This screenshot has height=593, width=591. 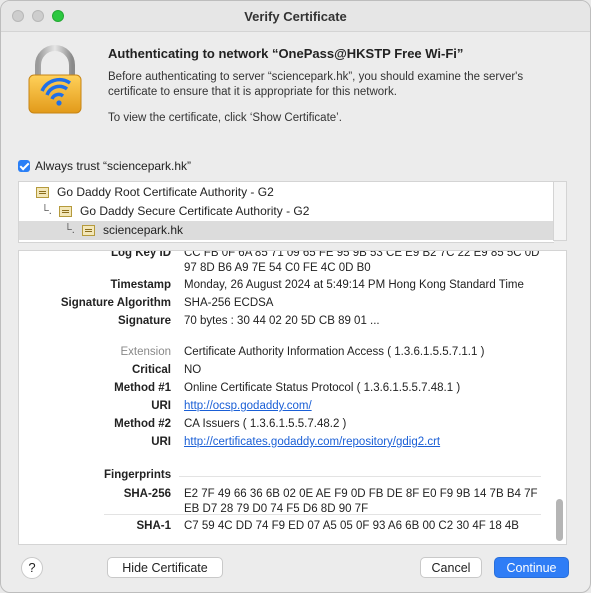 I want to click on window-title: Verify Certificate, so click(x=295, y=16).